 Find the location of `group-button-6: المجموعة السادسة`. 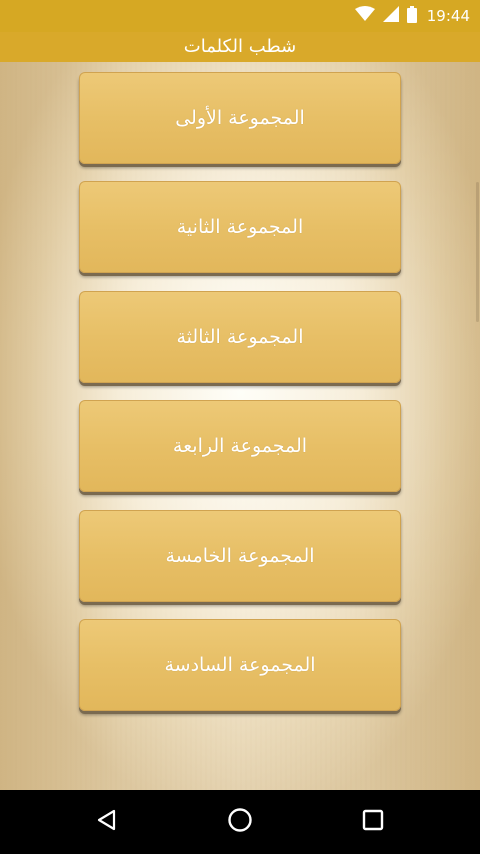

group-button-6: المجموعة السادسة is located at coordinates (240, 665).